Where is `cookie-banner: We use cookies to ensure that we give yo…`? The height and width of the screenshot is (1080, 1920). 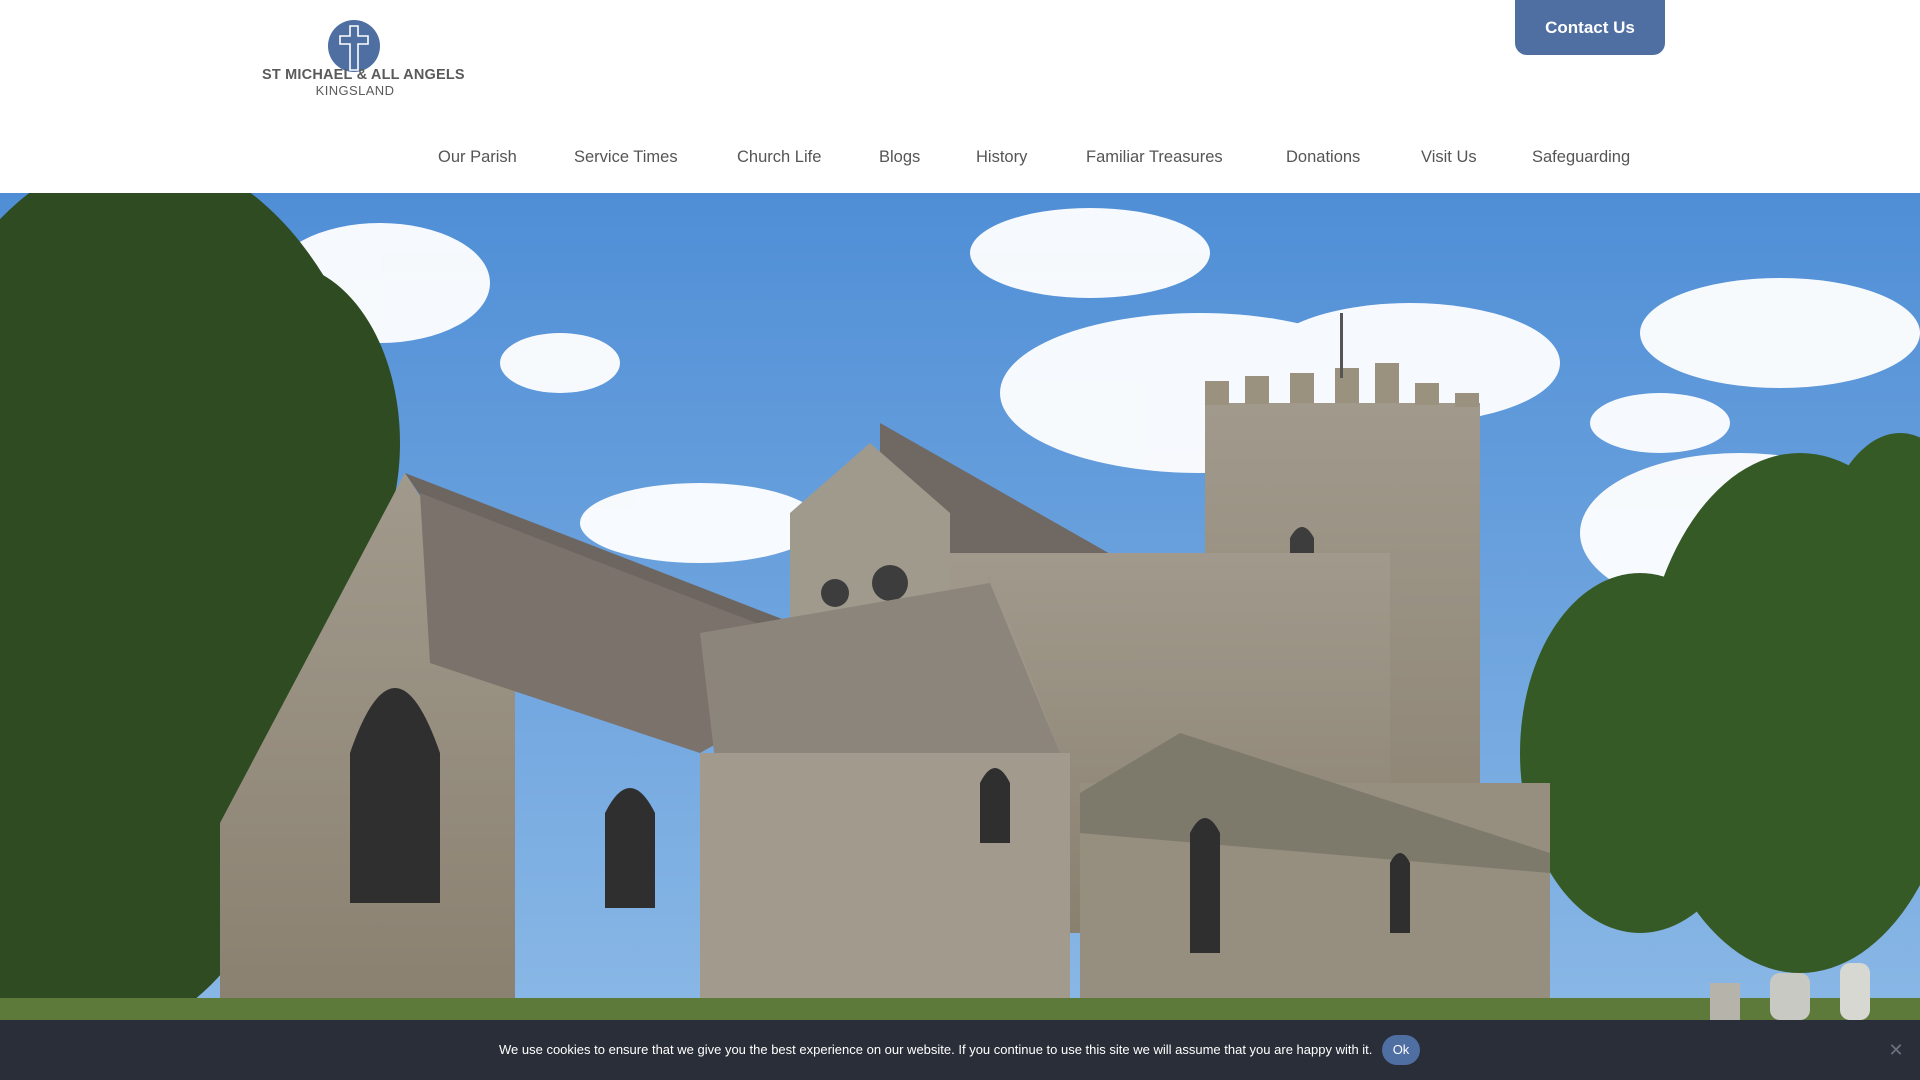
cookie-banner: We use cookies to ensure that we give yo… is located at coordinates (960, 1050).